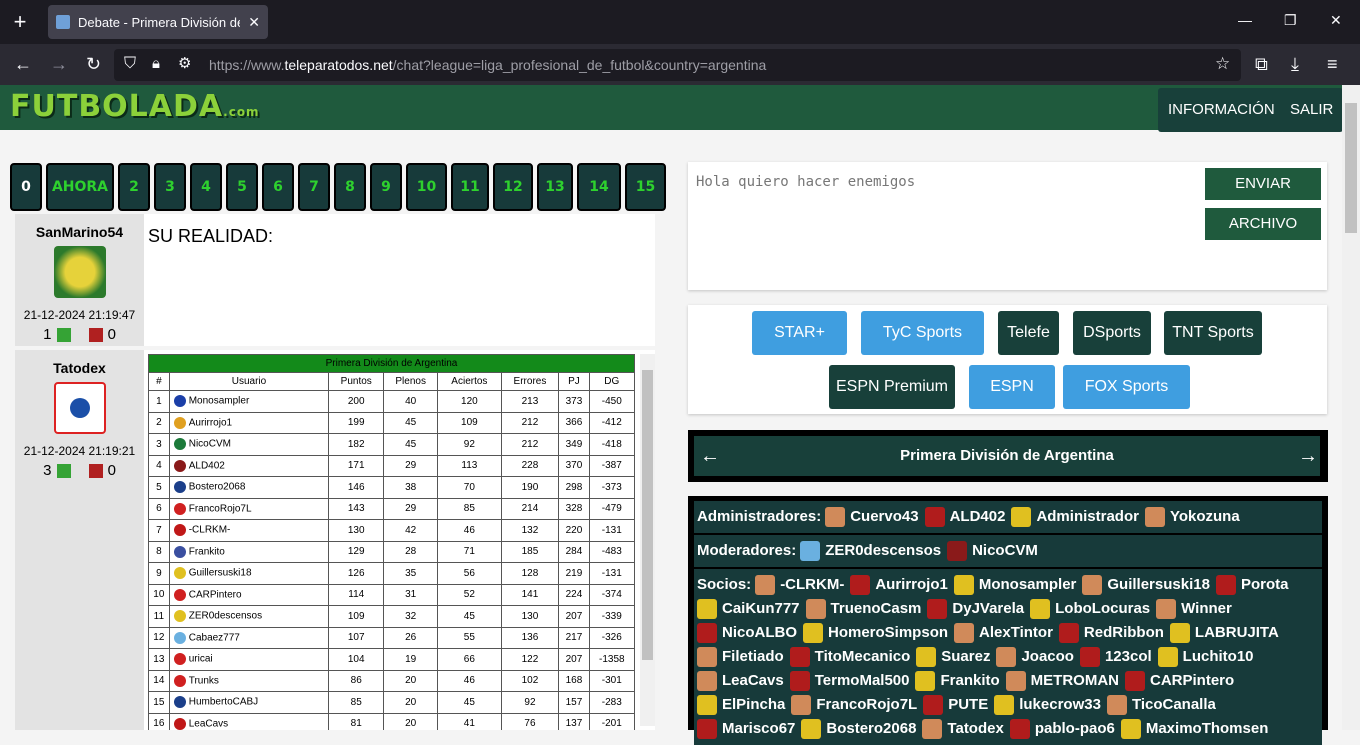 Image resolution: width=1360 pixels, height=745 pixels. What do you see at coordinates (470, 187) in the screenshot?
I see `round-tab: 11` at bounding box center [470, 187].